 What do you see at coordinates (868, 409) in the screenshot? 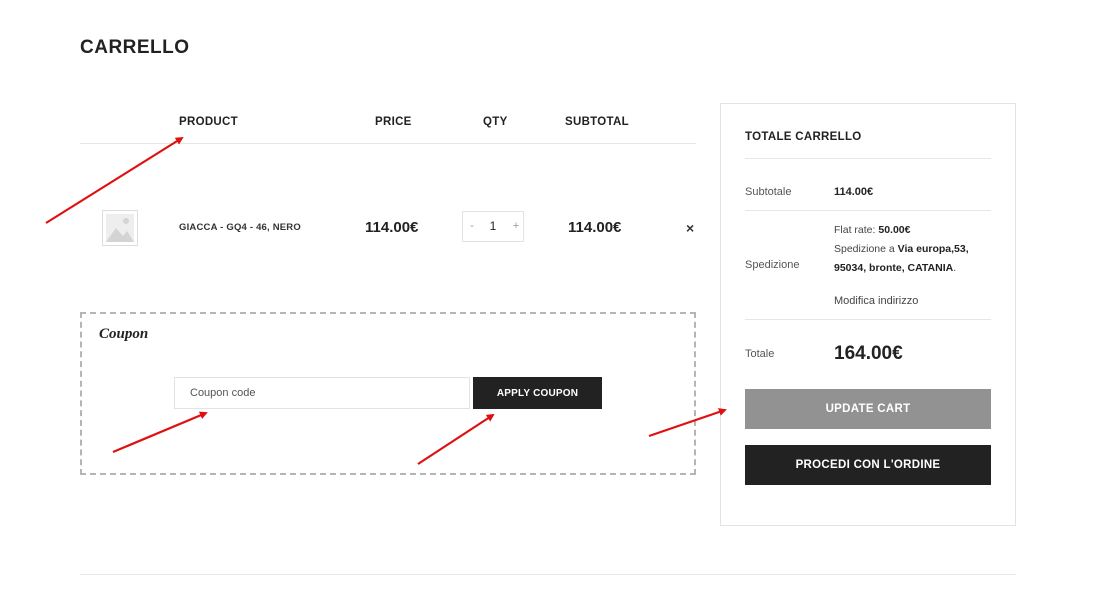
I see `update-cart-button: UPDATE CART` at bounding box center [868, 409].